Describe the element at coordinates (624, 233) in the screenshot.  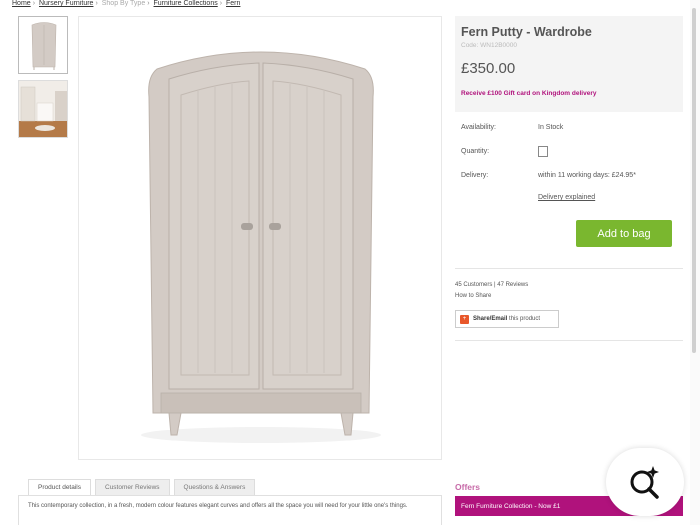
I see `add-to-bag-button: Add to bag` at that location.